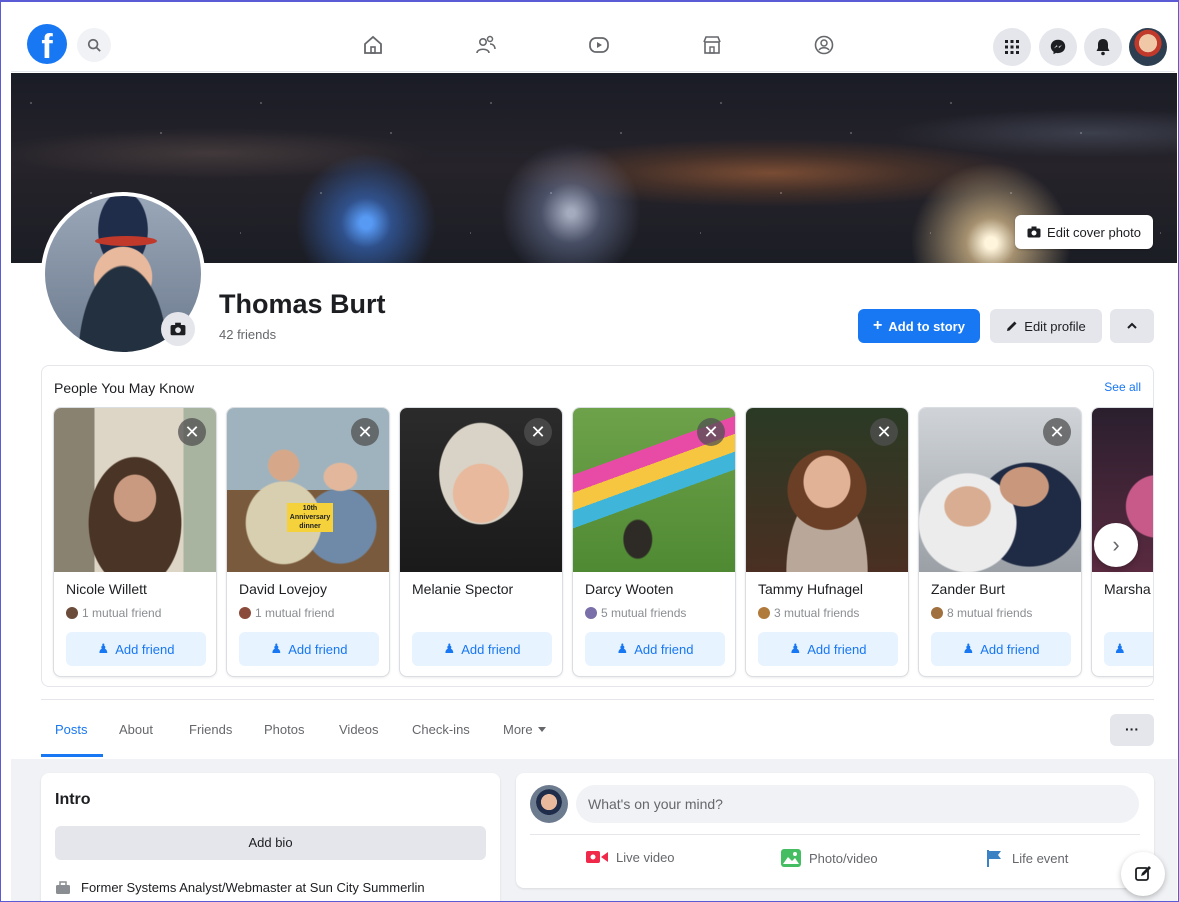  I want to click on menu-button, so click(1012, 47).